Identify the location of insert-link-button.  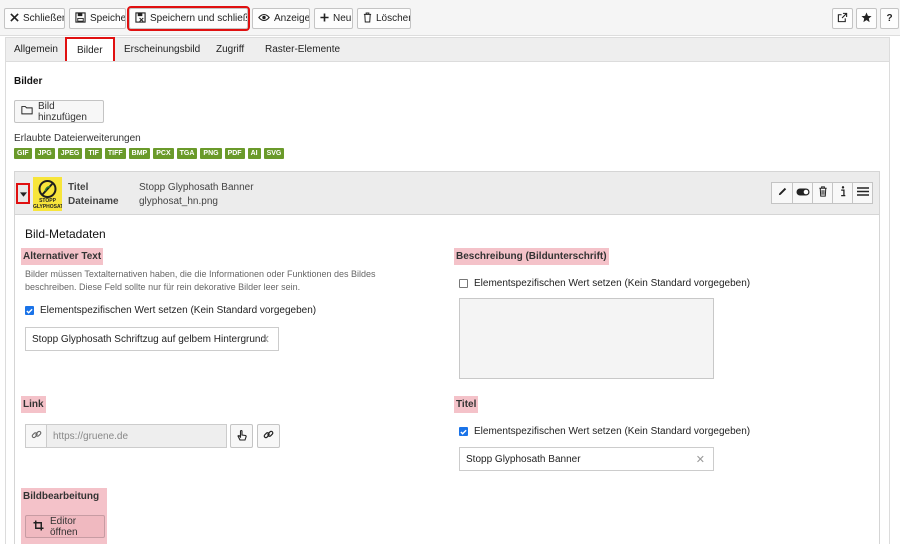
(268, 436).